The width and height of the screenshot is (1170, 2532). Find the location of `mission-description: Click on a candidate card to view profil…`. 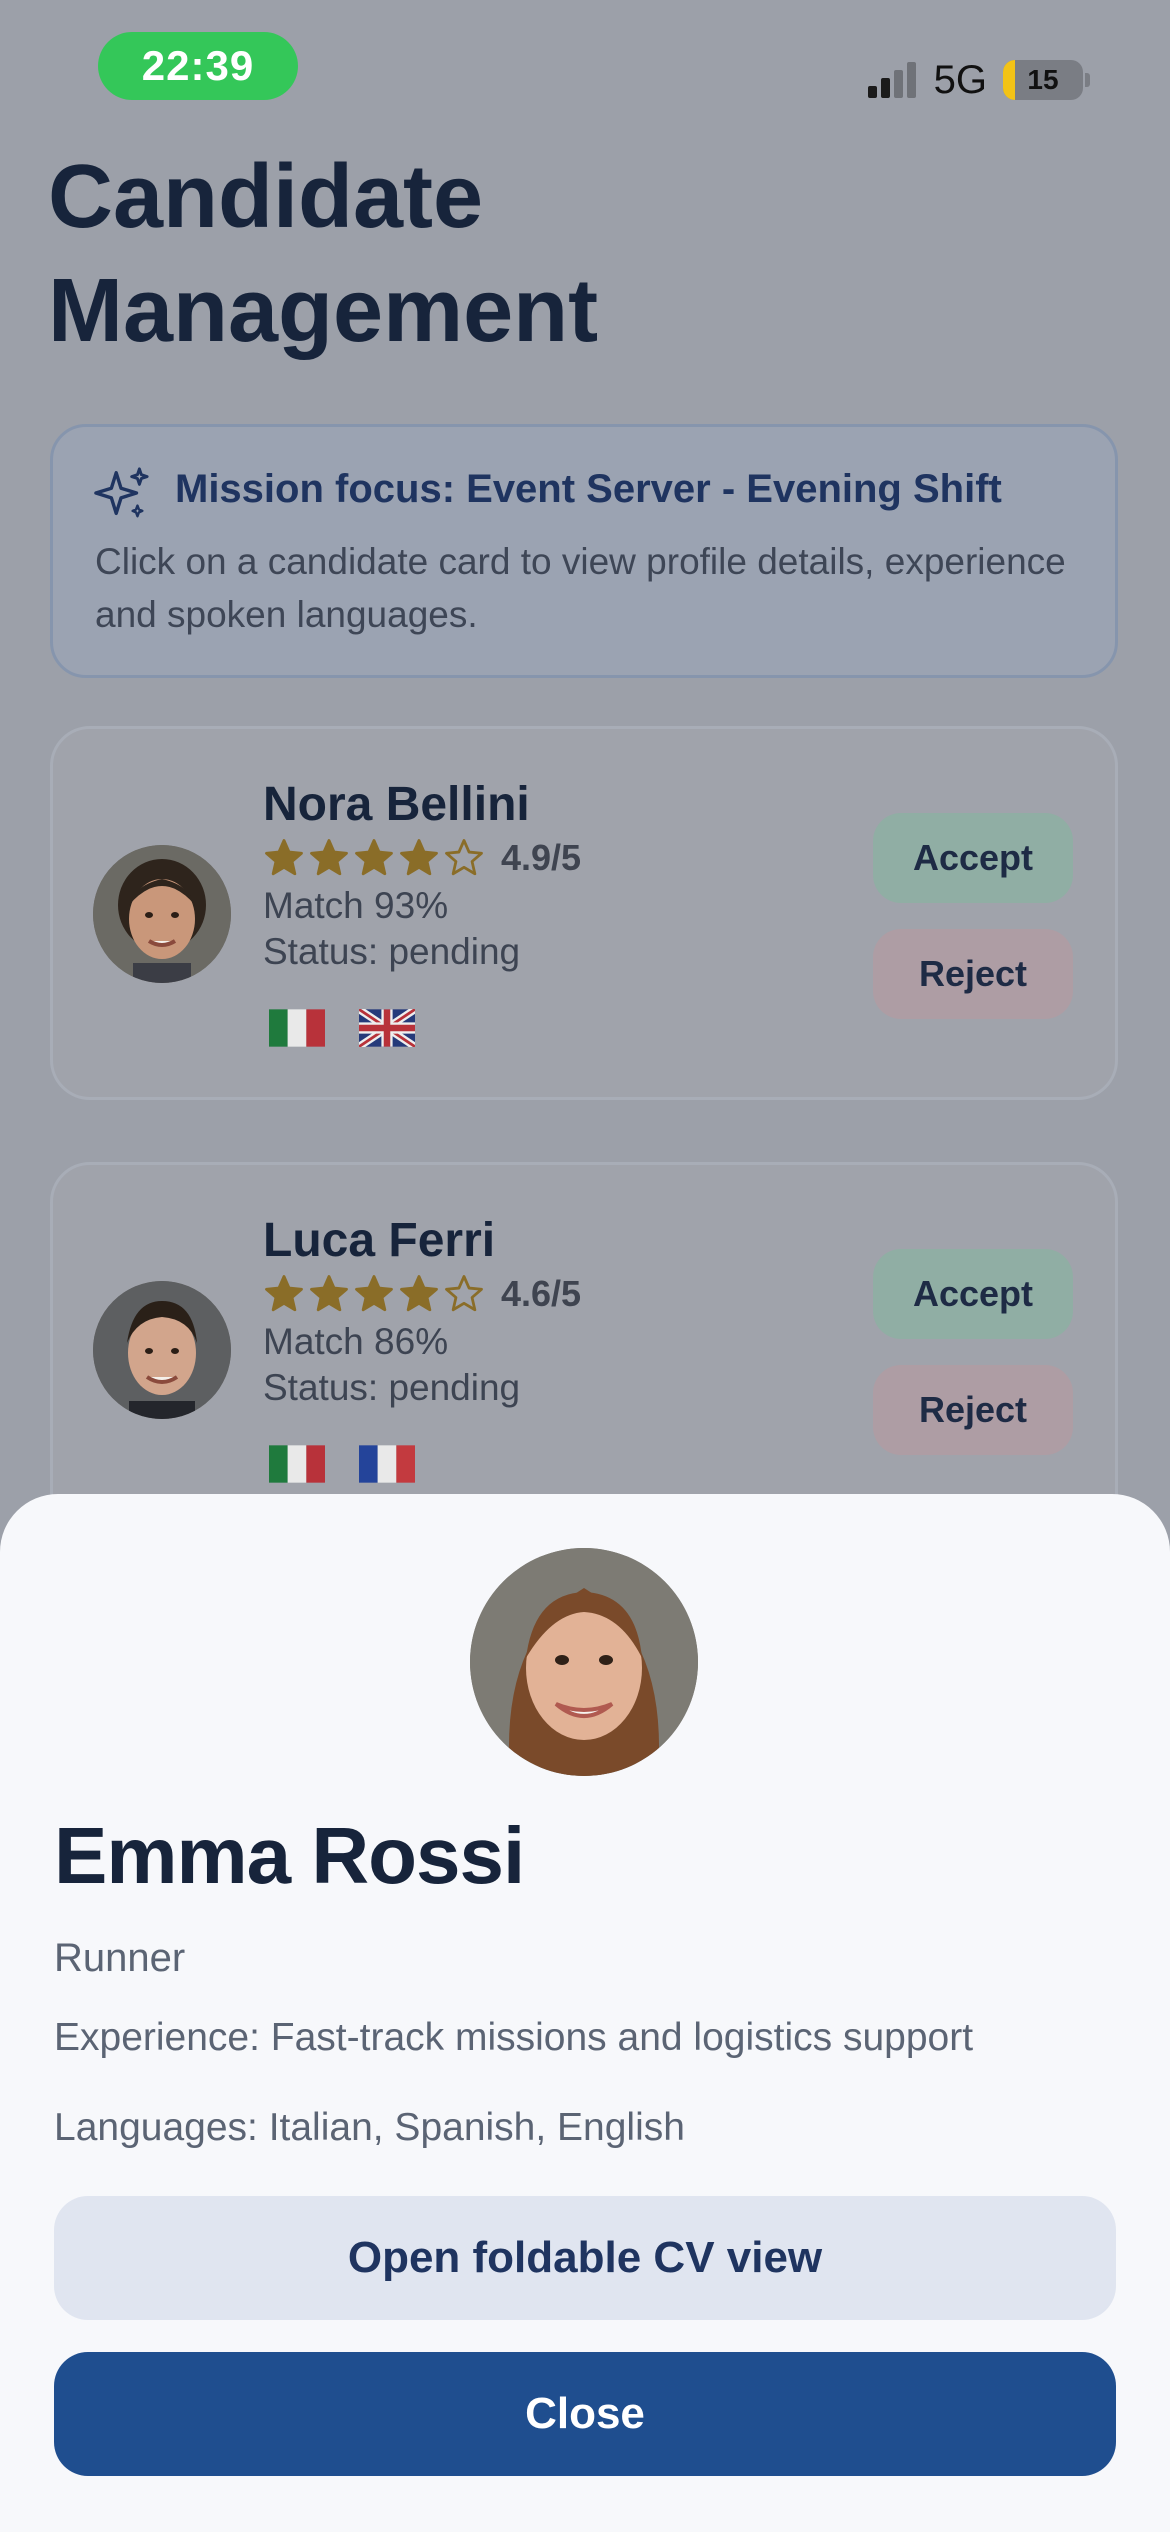

mission-description: Click on a candidate card to view profil… is located at coordinates (580, 588).